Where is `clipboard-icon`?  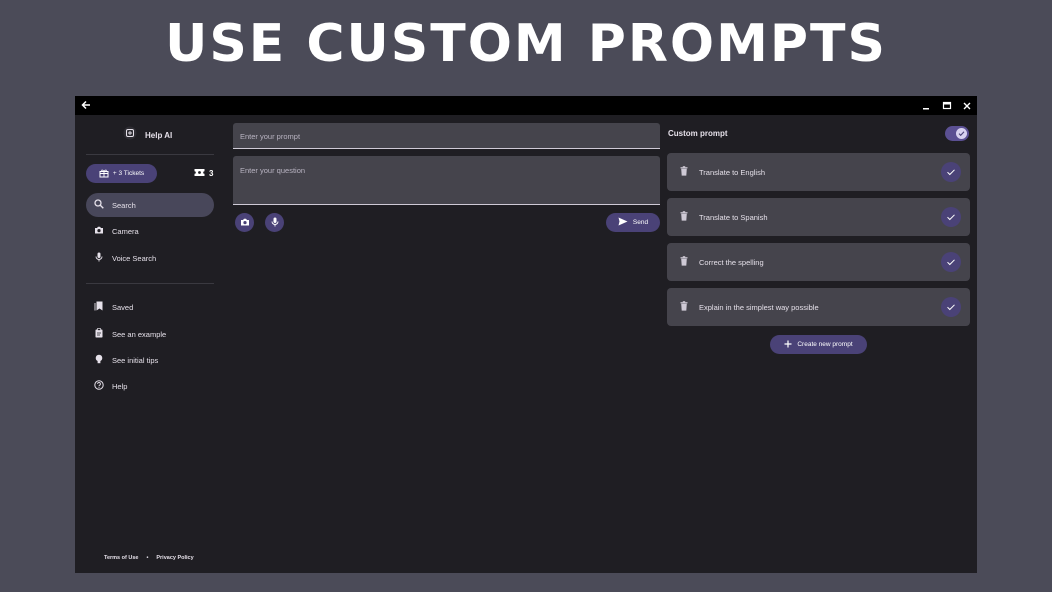
clipboard-icon is located at coordinates (99, 334).